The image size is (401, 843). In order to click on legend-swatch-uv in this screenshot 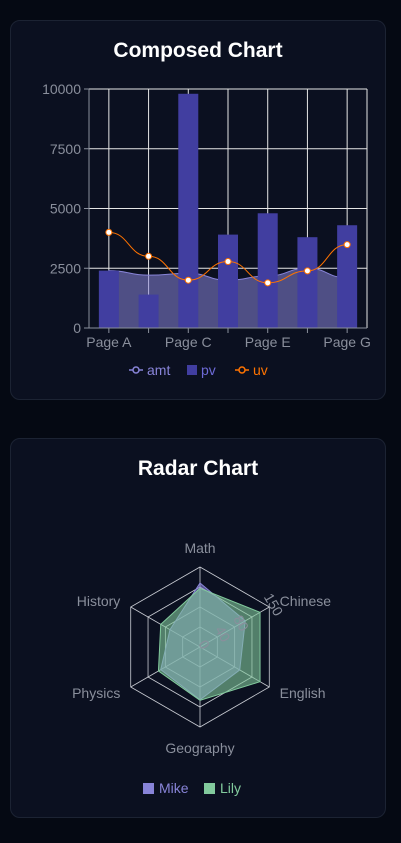, I will do `click(242, 370)`.